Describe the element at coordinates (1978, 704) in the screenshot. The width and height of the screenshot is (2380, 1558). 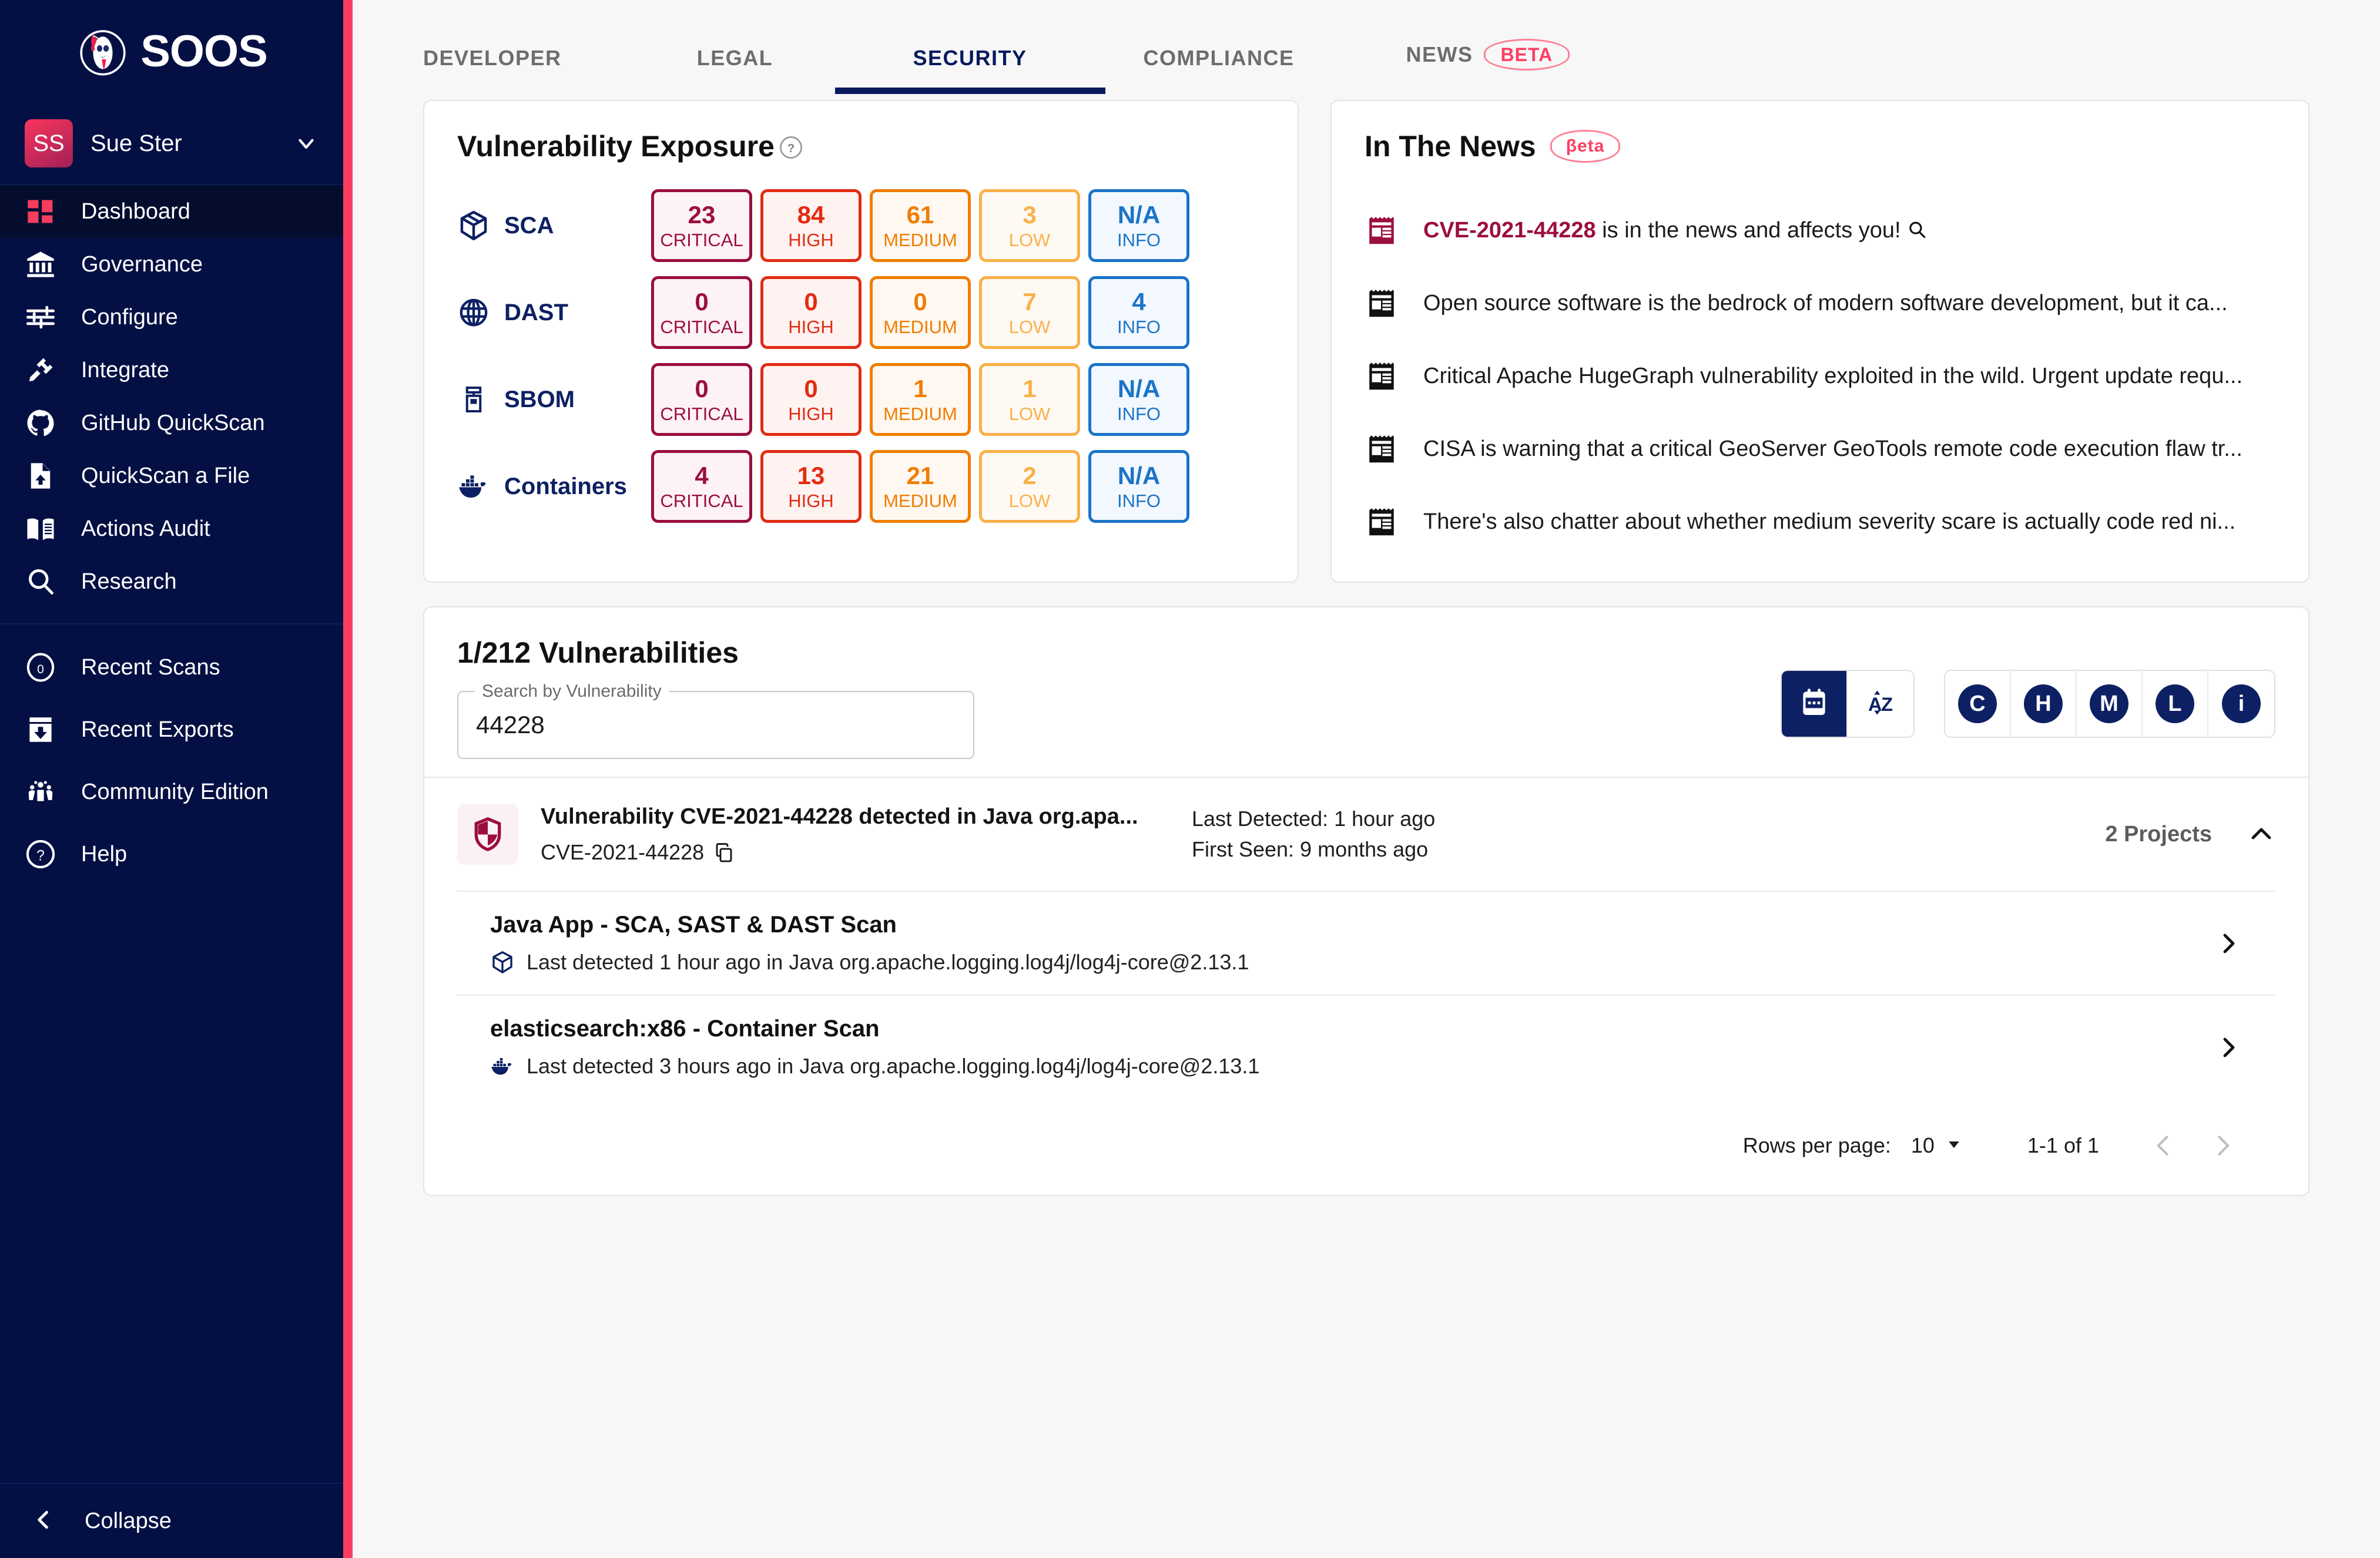
I see `filter-critical-button: C` at that location.